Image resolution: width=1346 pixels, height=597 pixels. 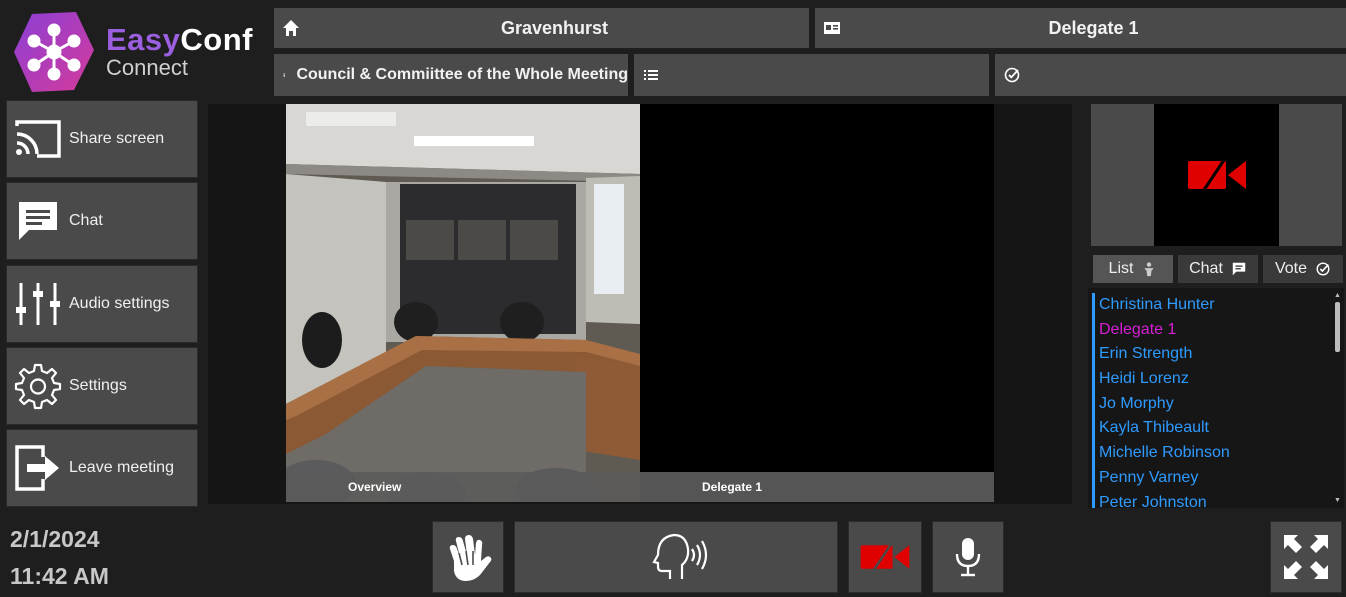 What do you see at coordinates (38, 386) in the screenshot?
I see `gear-icon` at bounding box center [38, 386].